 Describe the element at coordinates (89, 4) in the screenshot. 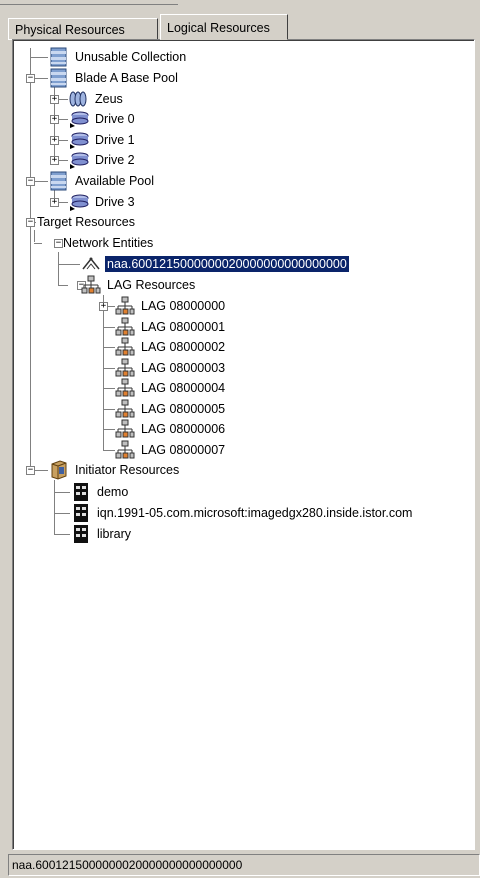

I see `tab-top-line` at that location.